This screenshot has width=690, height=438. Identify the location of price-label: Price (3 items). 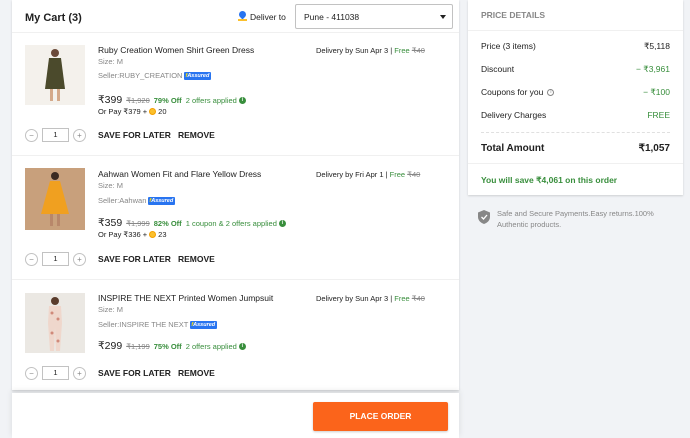
(508, 46).